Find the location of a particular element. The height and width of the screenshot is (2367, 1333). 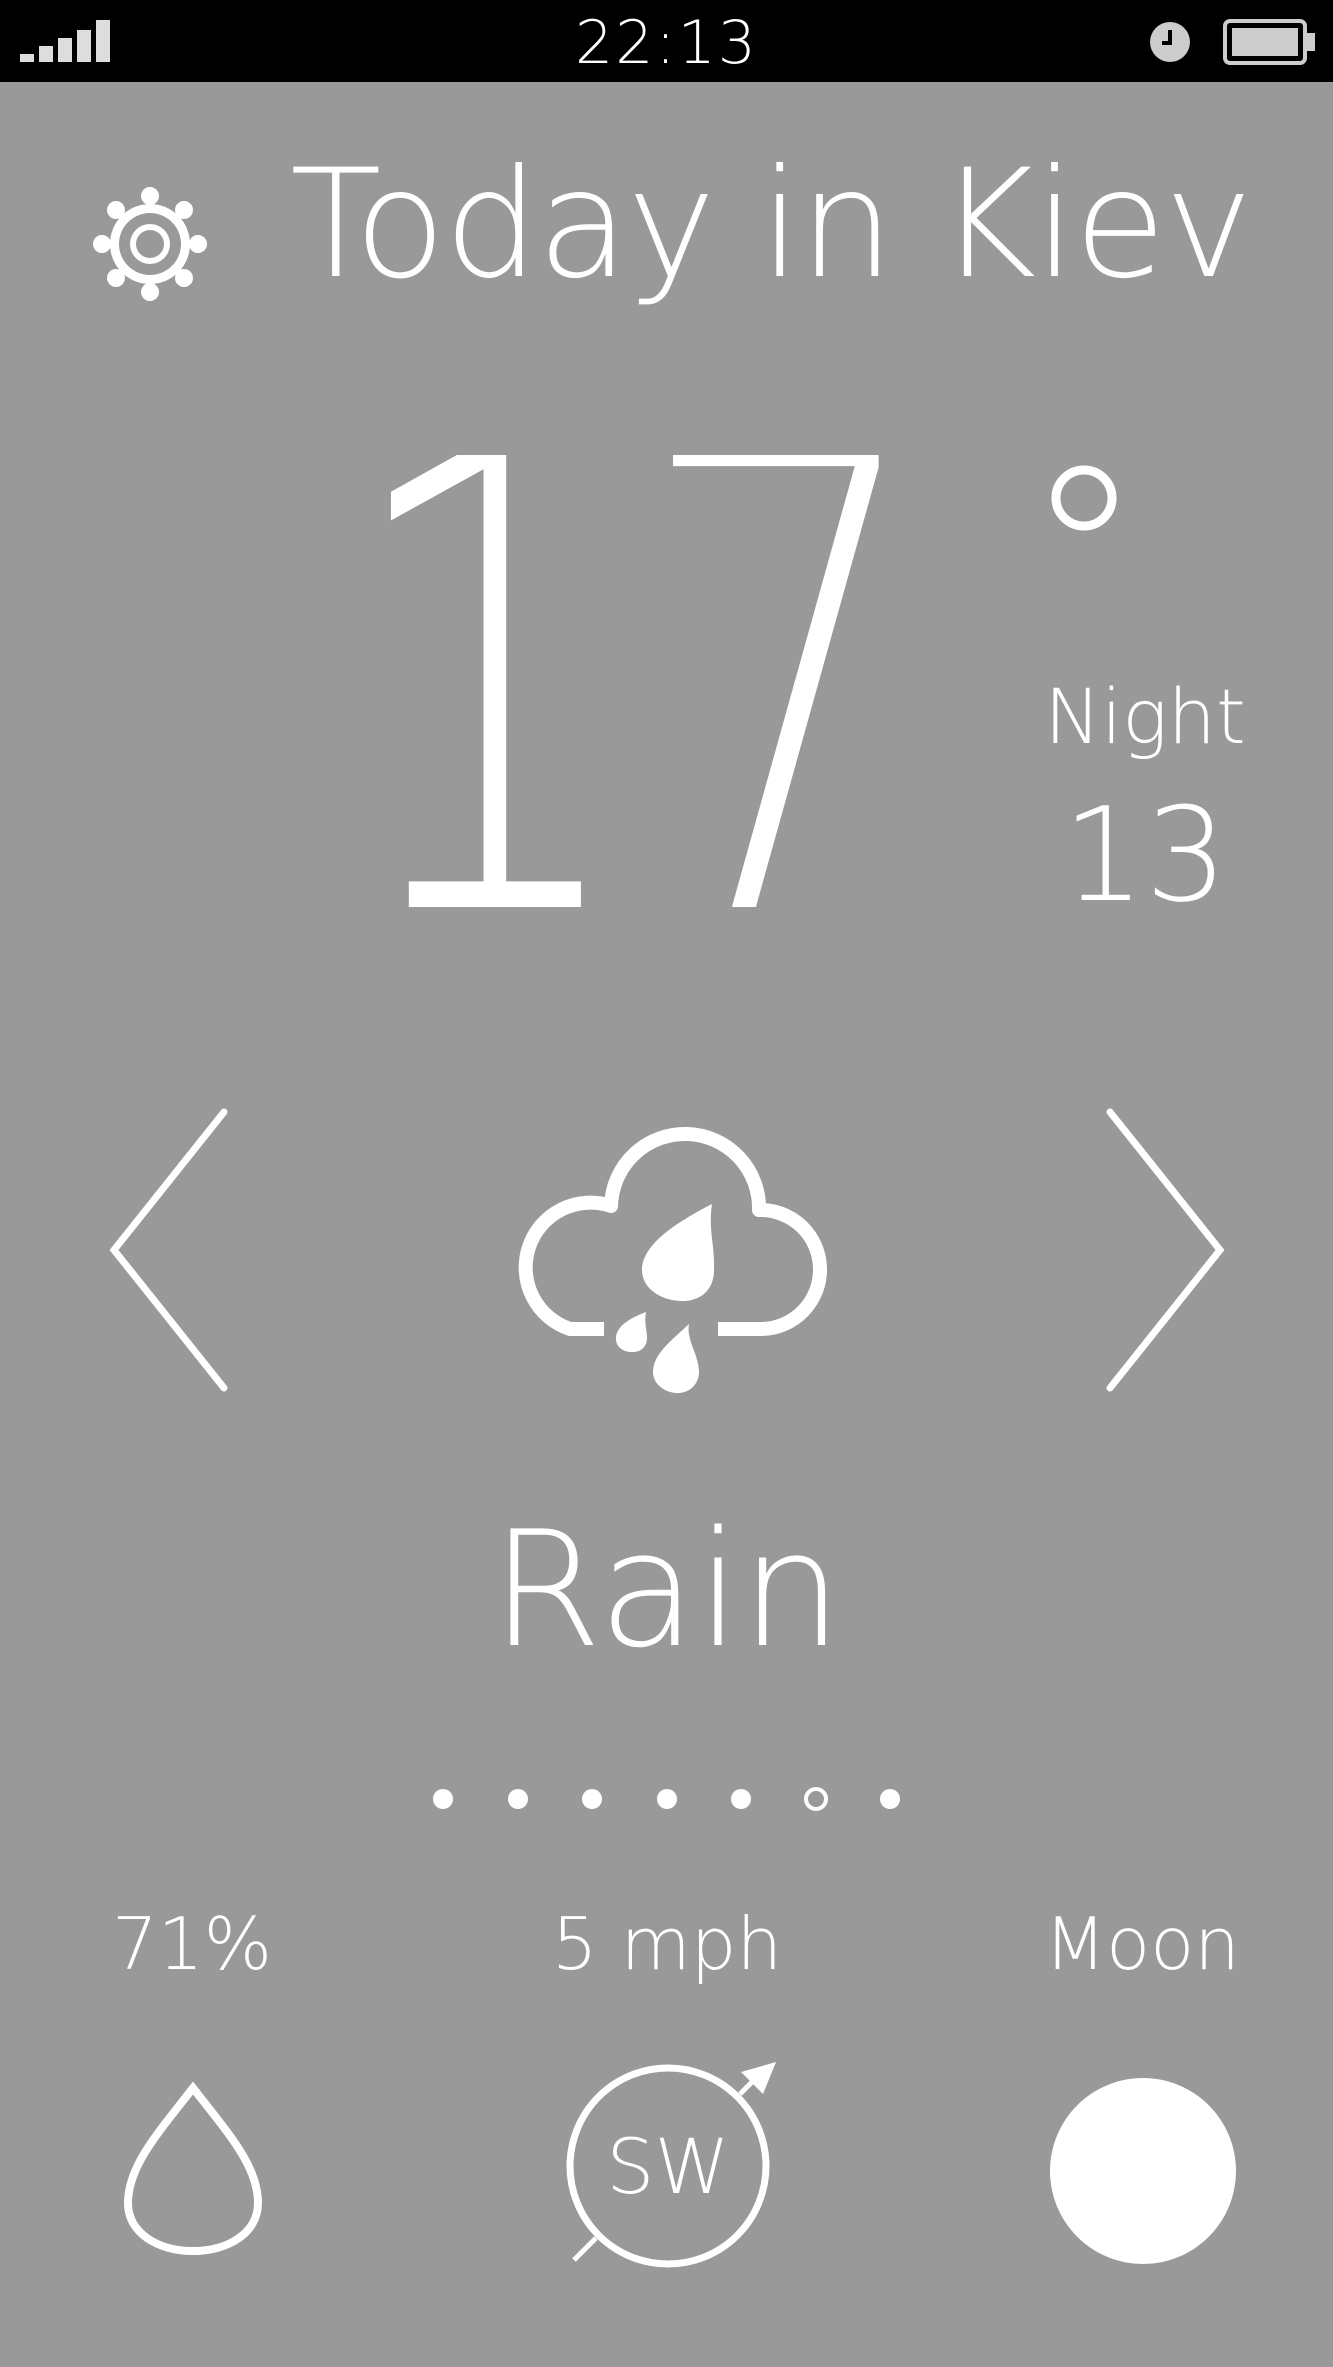

wind-compass-icon: SW is located at coordinates (671, 2165).